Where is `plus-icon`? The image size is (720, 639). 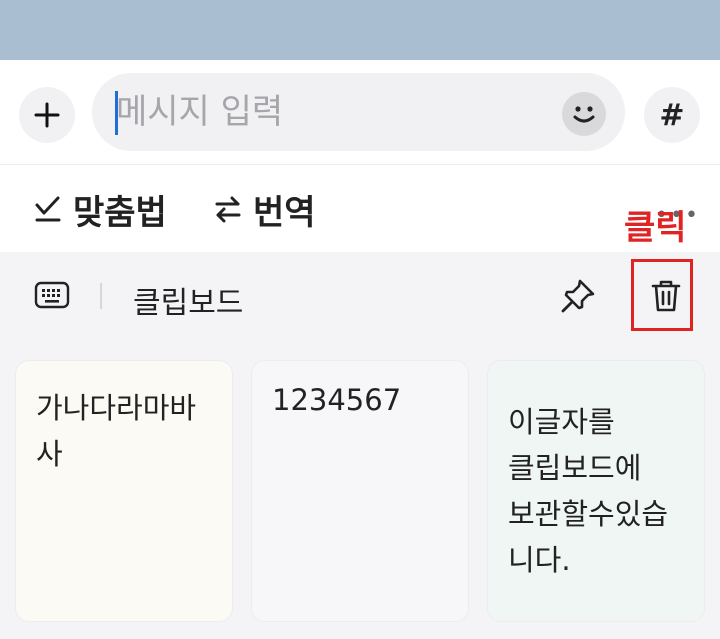
plus-icon is located at coordinates (47, 115).